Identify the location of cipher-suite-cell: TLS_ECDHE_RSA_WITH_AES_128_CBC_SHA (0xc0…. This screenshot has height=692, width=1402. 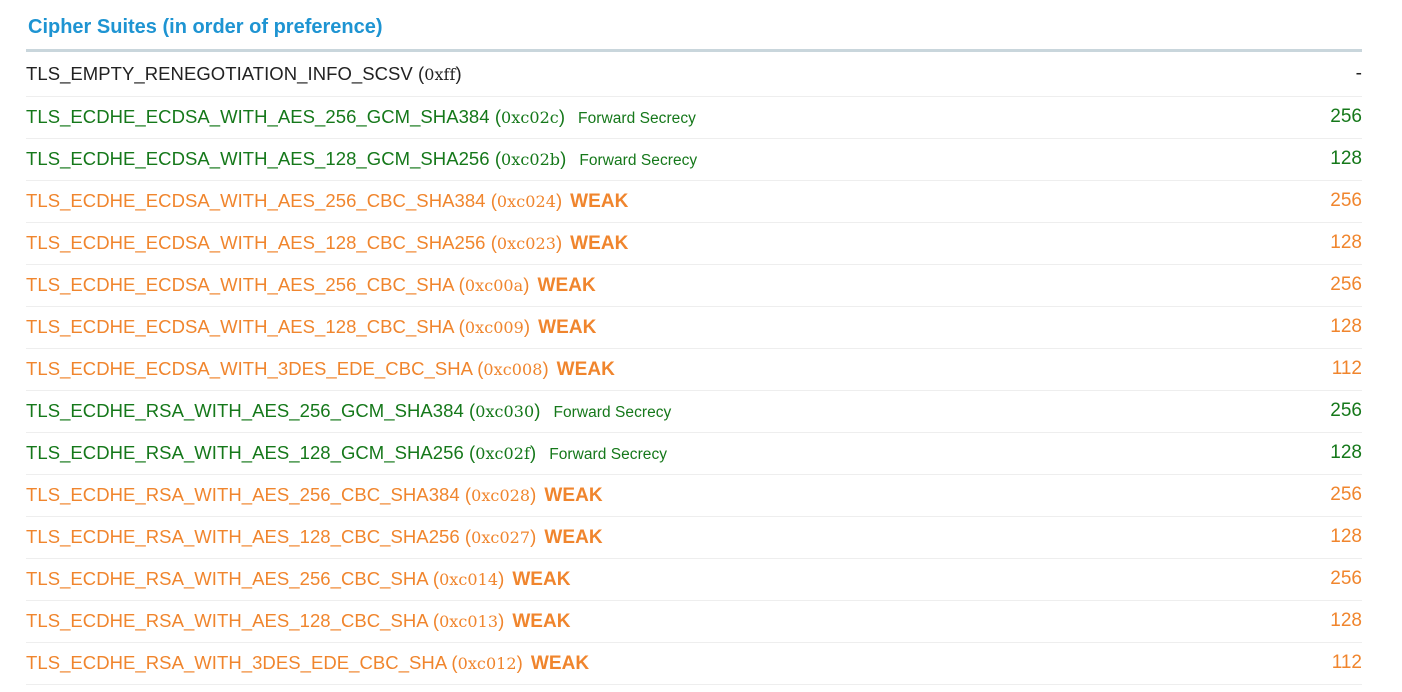
(298, 620).